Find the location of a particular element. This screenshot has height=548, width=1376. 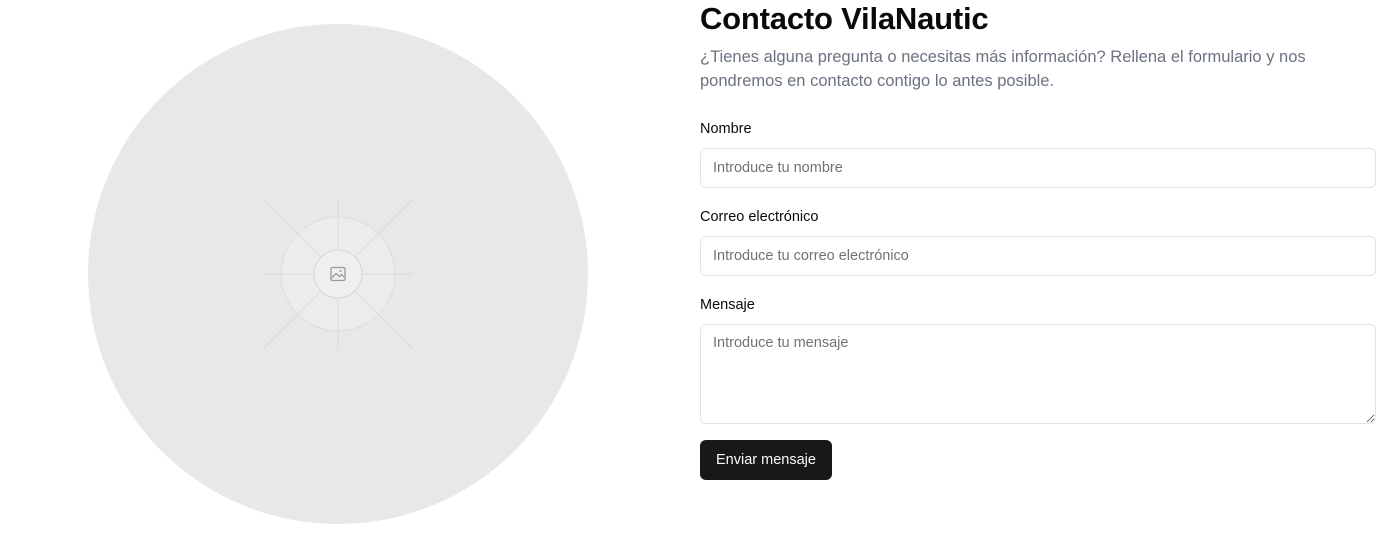

name-input is located at coordinates (1038, 168).